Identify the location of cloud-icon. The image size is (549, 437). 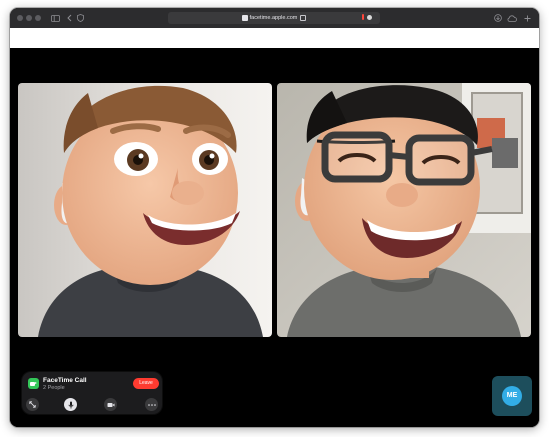
(512, 18).